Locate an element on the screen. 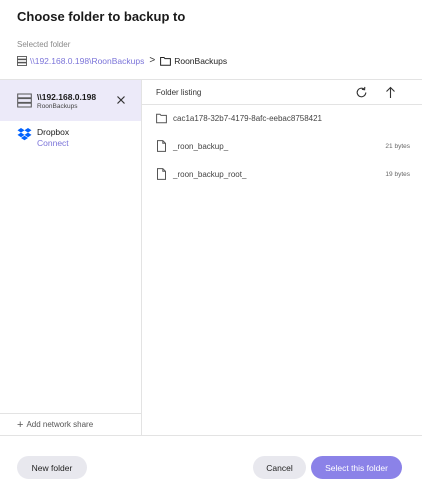 The width and height of the screenshot is (422, 500). list-item-folder: cac1a178-32b7-4179-8afc-eebac8758421 is located at coordinates (282, 118).